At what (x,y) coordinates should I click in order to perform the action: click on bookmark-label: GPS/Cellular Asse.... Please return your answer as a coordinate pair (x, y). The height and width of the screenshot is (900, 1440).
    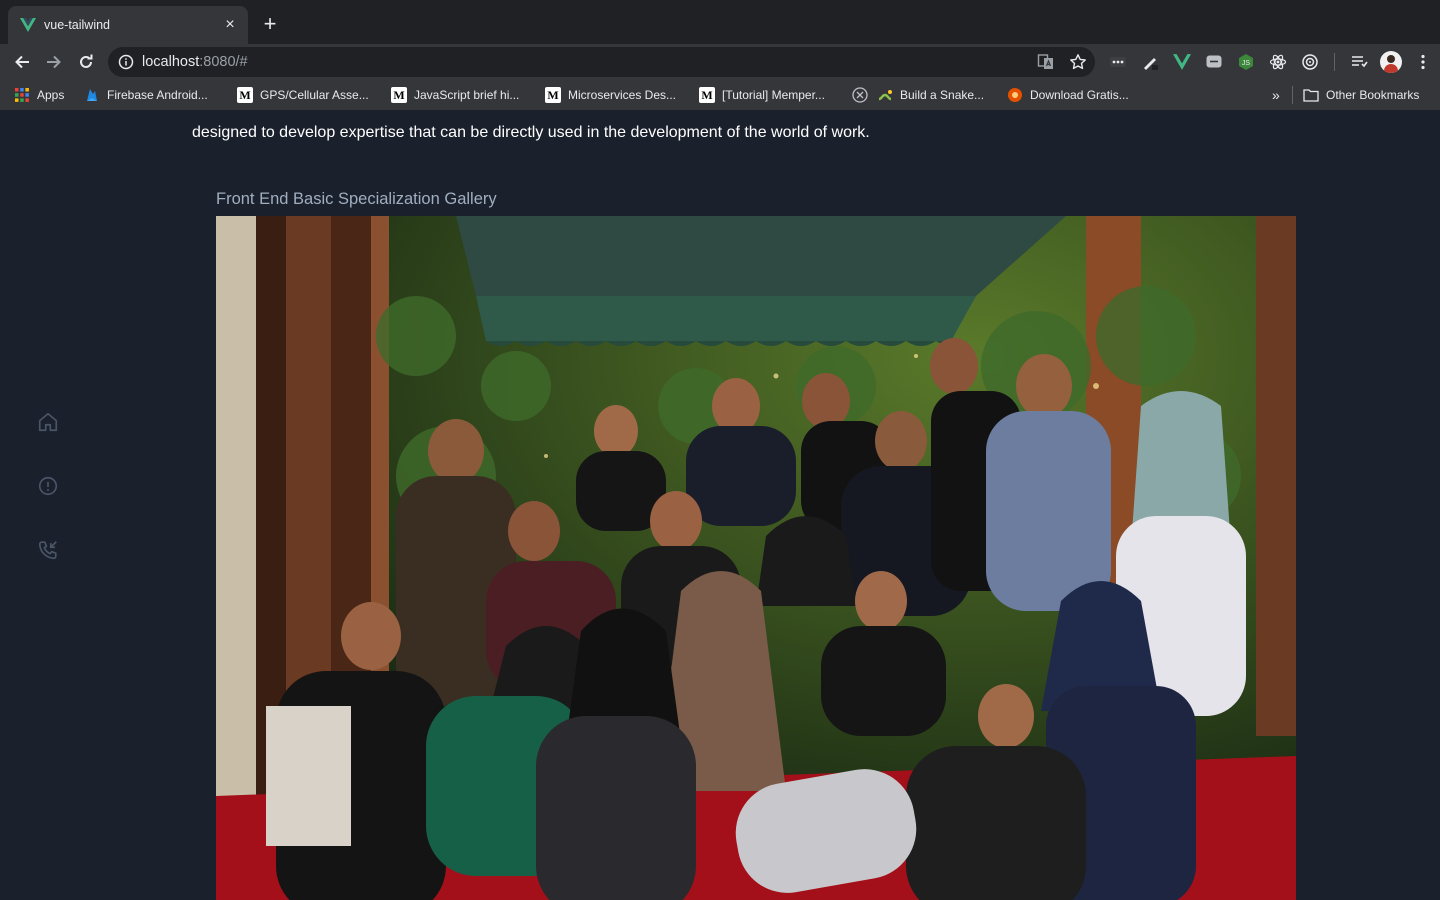
    Looking at the image, I should click on (314, 95).